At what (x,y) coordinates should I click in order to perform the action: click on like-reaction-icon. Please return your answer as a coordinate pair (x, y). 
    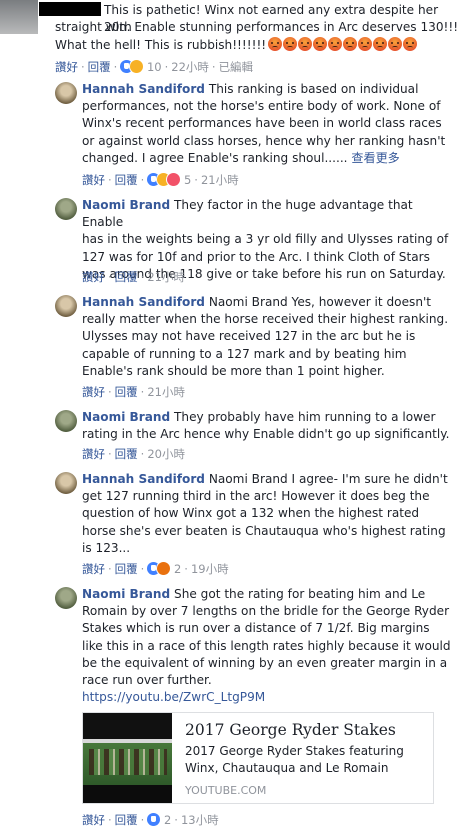
    Looking at the image, I should click on (154, 819).